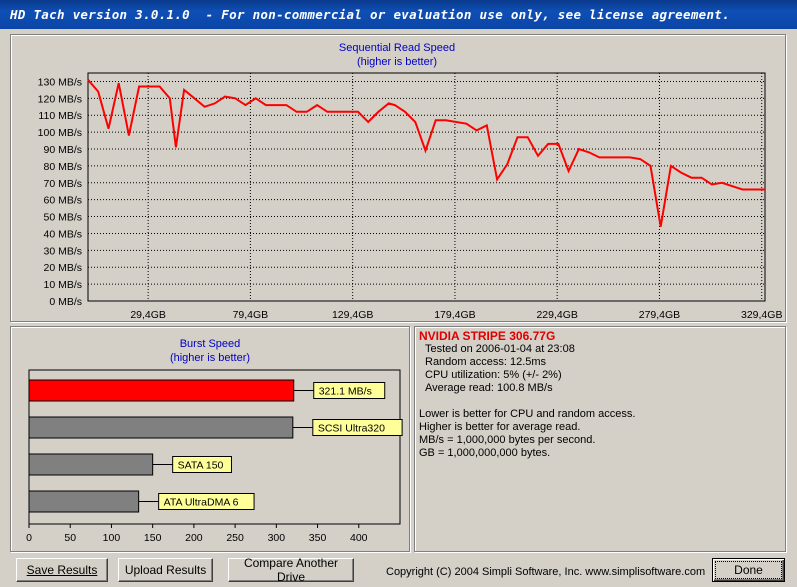  I want to click on save-results-button: Save Results, so click(62, 570).